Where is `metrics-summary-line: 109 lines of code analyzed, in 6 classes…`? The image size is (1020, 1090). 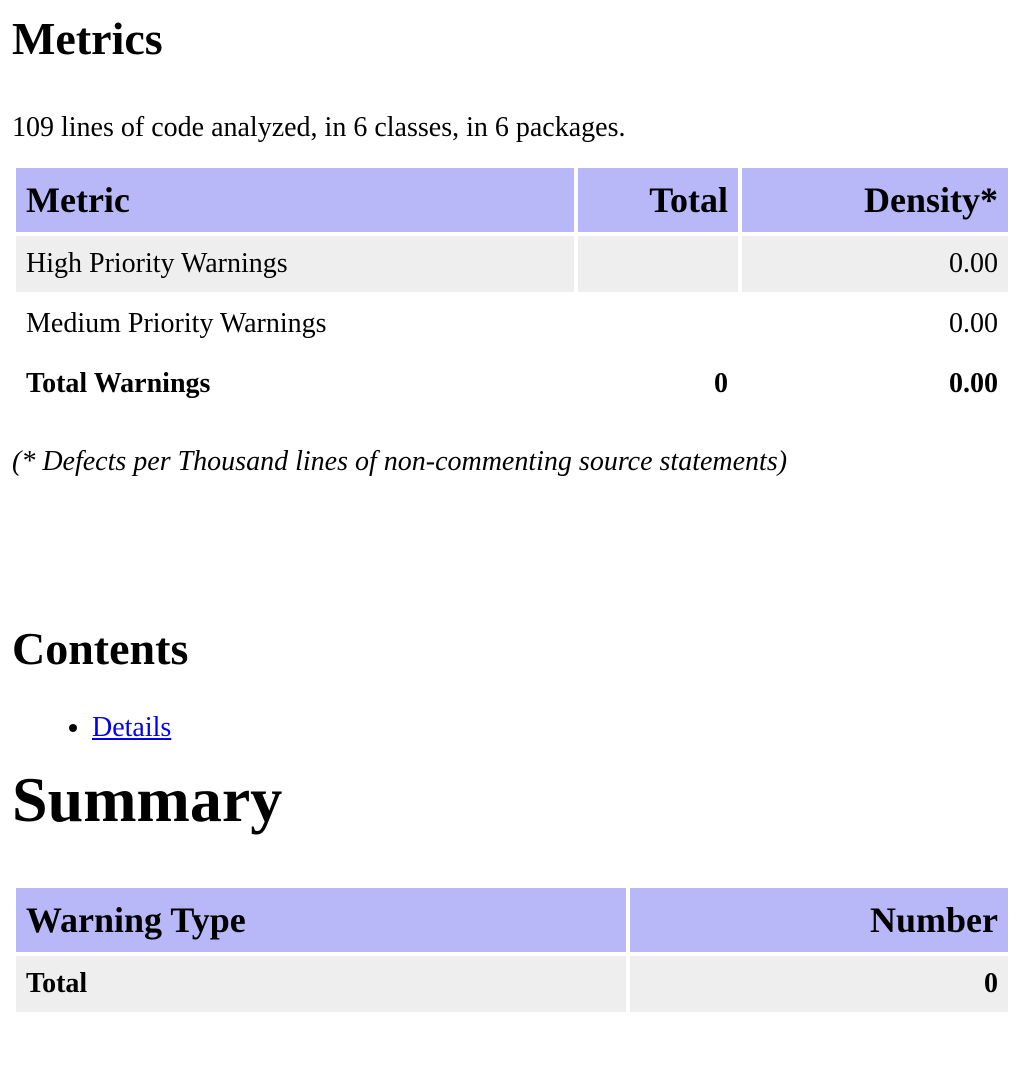 metrics-summary-line: 109 lines of code analyzed, in 6 classes… is located at coordinates (319, 127).